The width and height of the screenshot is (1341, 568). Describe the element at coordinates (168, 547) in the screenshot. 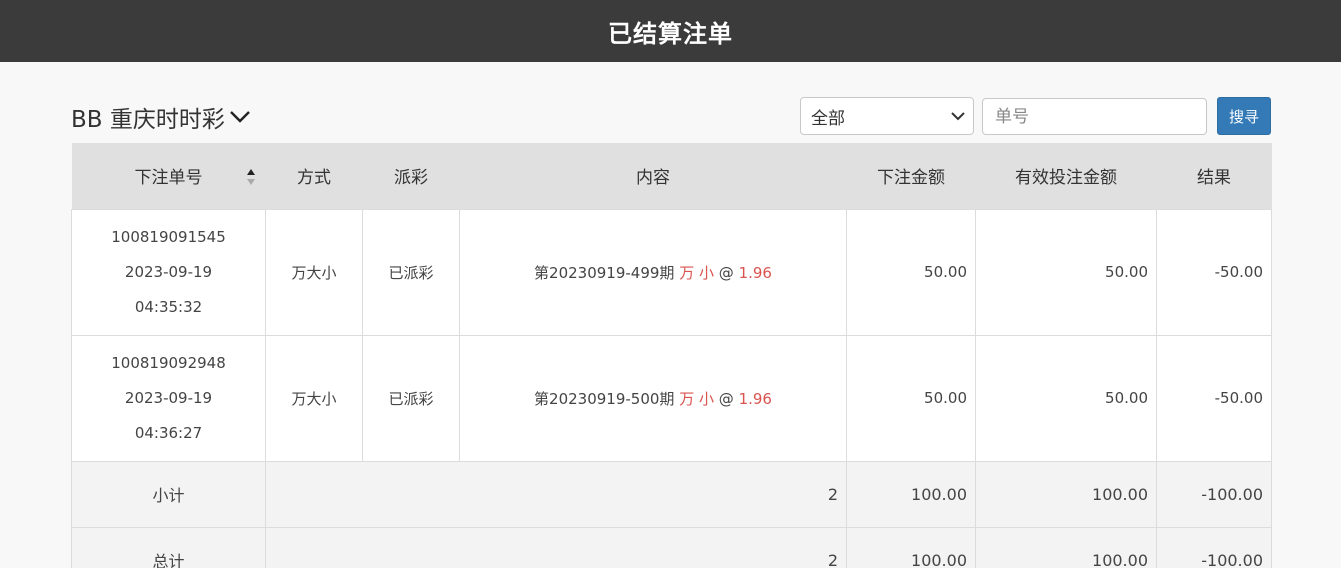

I see `total-label: 总计` at that location.